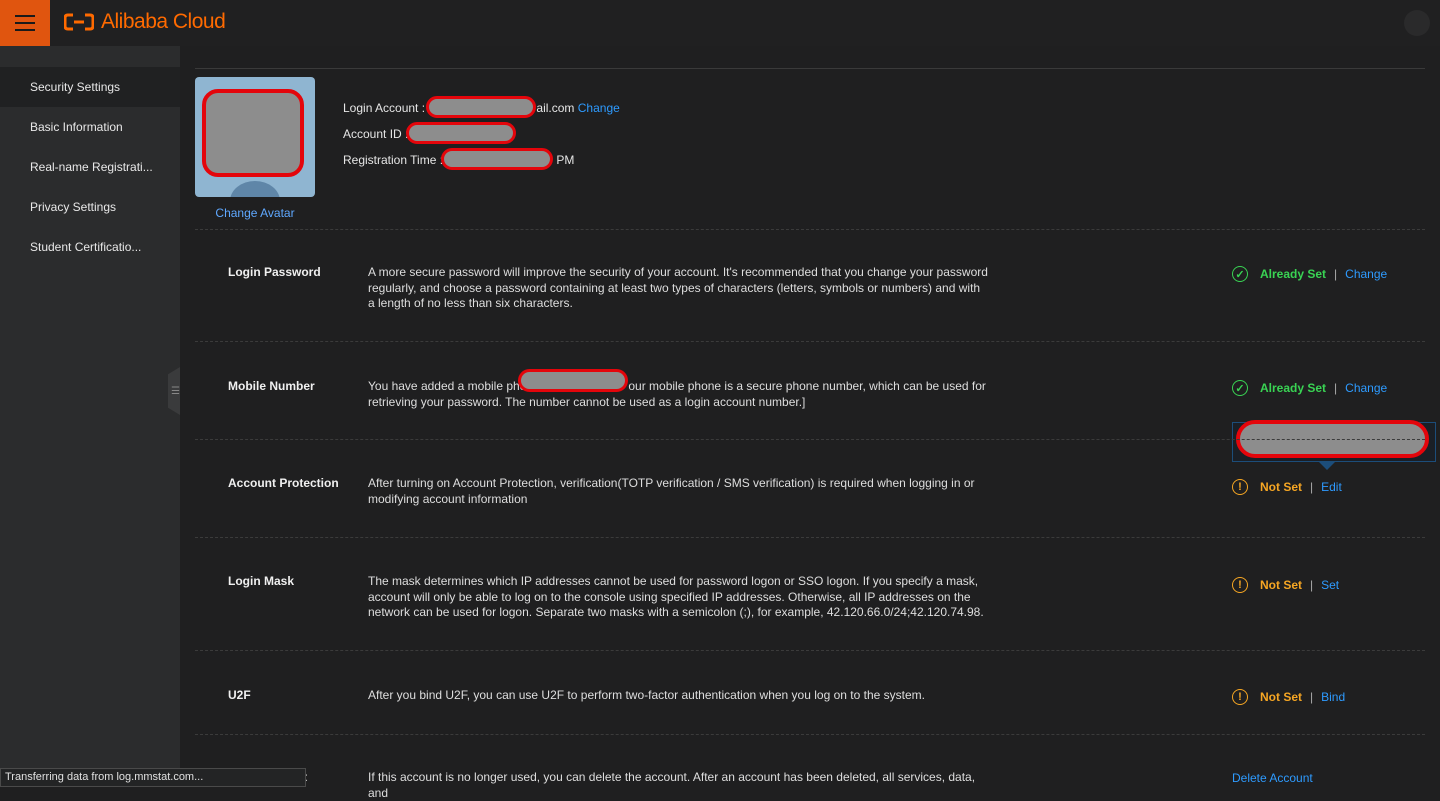 The width and height of the screenshot is (1440, 801). Describe the element at coordinates (239, 695) in the screenshot. I see `setting-title: U2F` at that location.